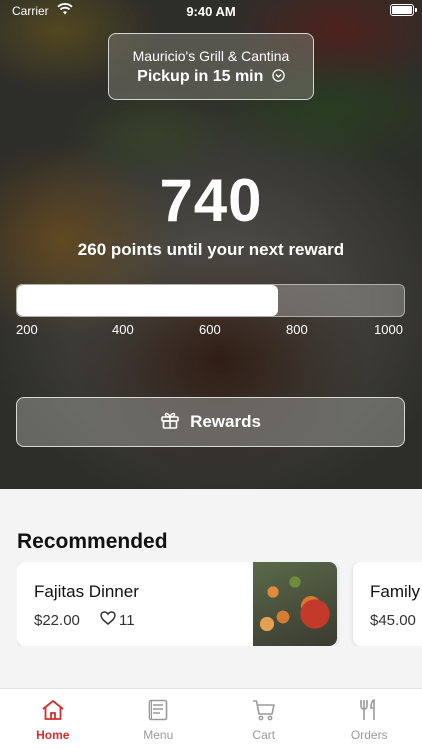  Describe the element at coordinates (225, 421) in the screenshot. I see `rewards-button-label: Rewards` at that location.